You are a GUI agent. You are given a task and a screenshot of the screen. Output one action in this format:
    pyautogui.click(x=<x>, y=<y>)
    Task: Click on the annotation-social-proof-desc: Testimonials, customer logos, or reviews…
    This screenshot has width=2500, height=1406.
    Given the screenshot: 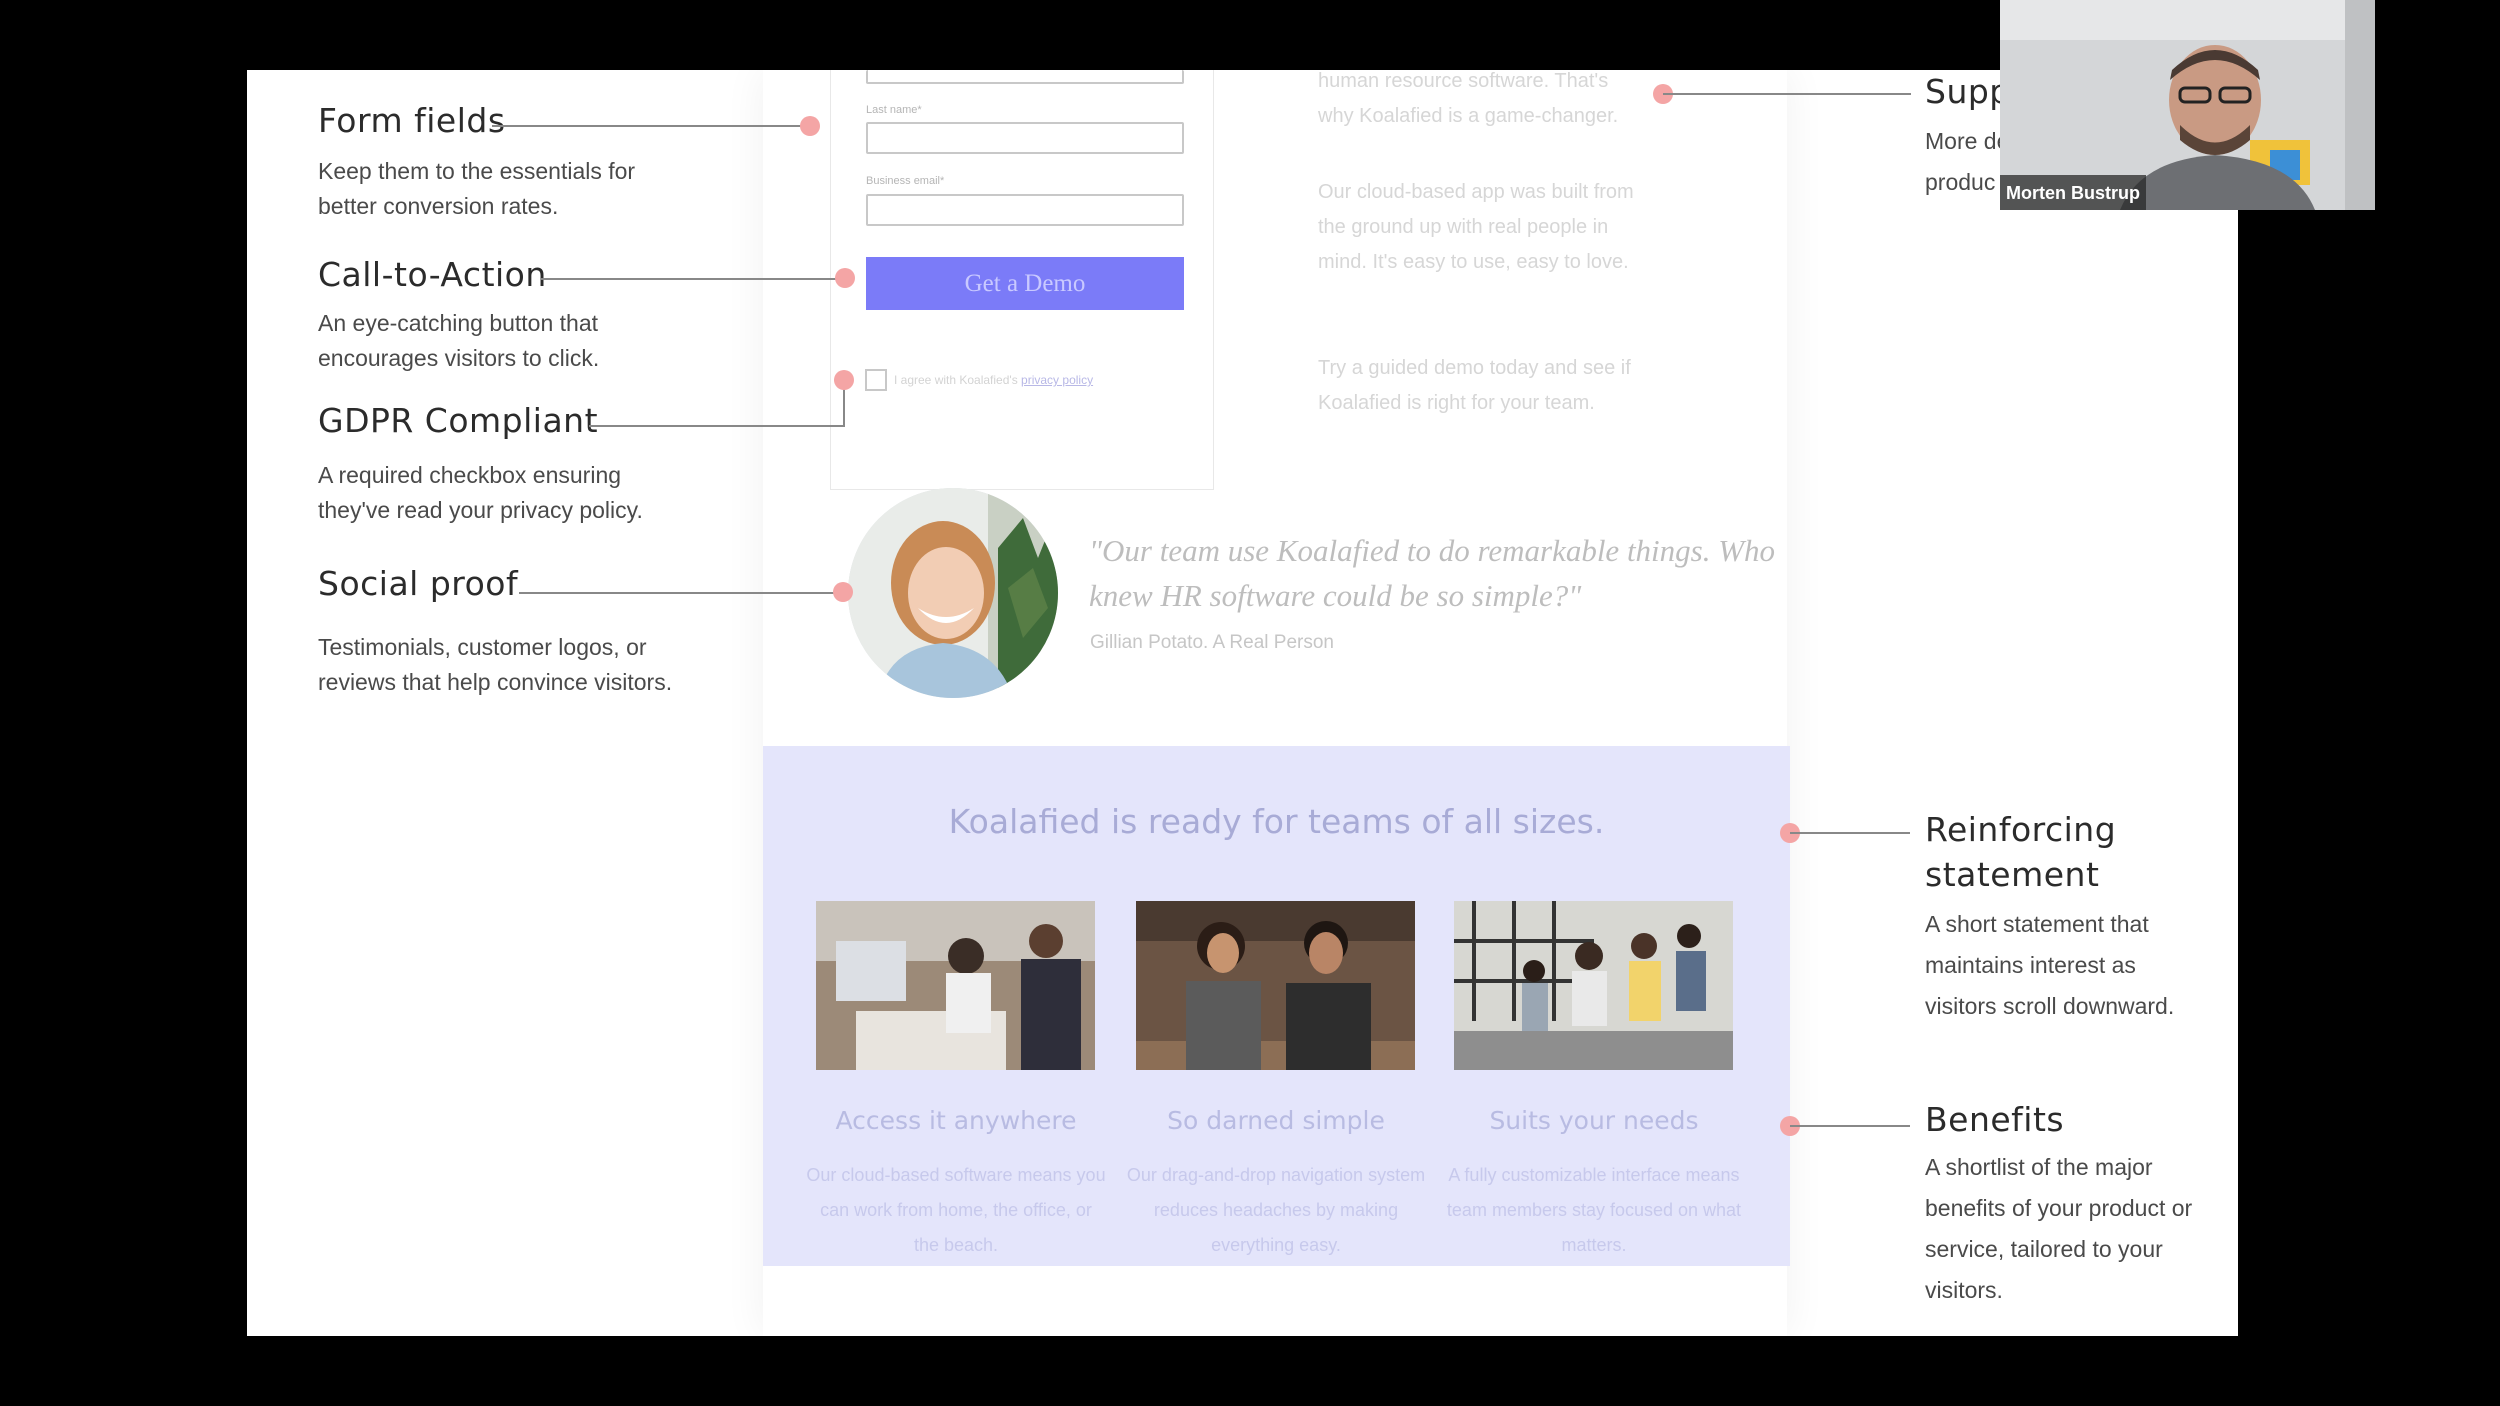 What is the action you would take?
    pyautogui.click(x=495, y=664)
    